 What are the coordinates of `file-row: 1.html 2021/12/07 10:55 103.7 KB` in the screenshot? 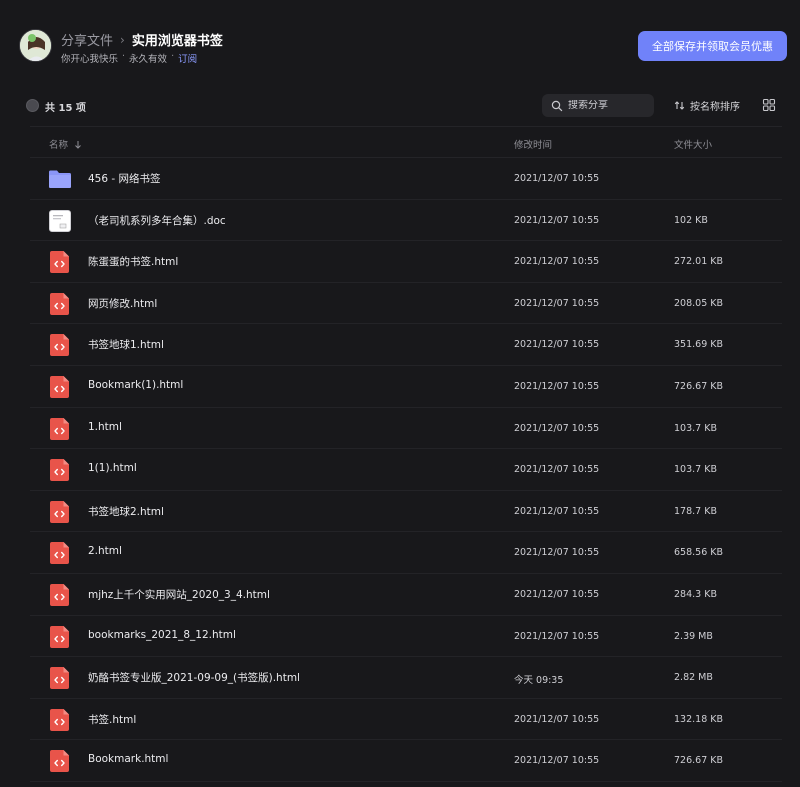 It's located at (406, 429).